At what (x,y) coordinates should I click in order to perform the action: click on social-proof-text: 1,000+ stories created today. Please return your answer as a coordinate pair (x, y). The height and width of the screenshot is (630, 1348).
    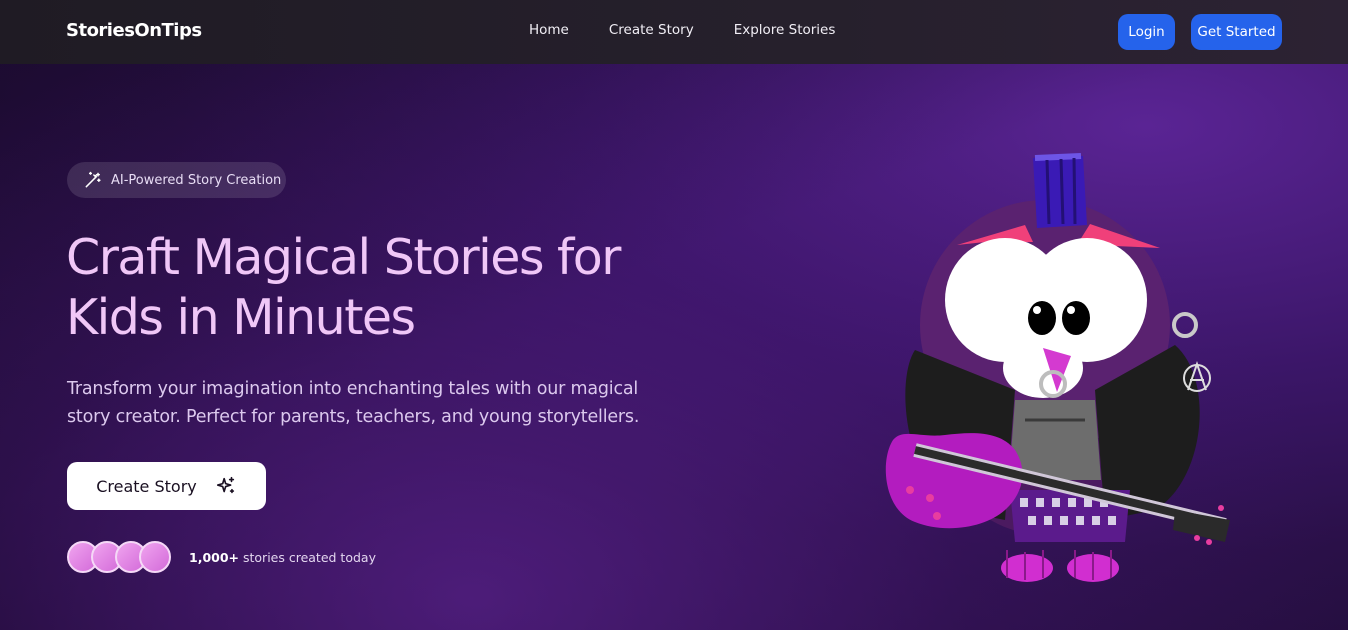
    Looking at the image, I should click on (282, 557).